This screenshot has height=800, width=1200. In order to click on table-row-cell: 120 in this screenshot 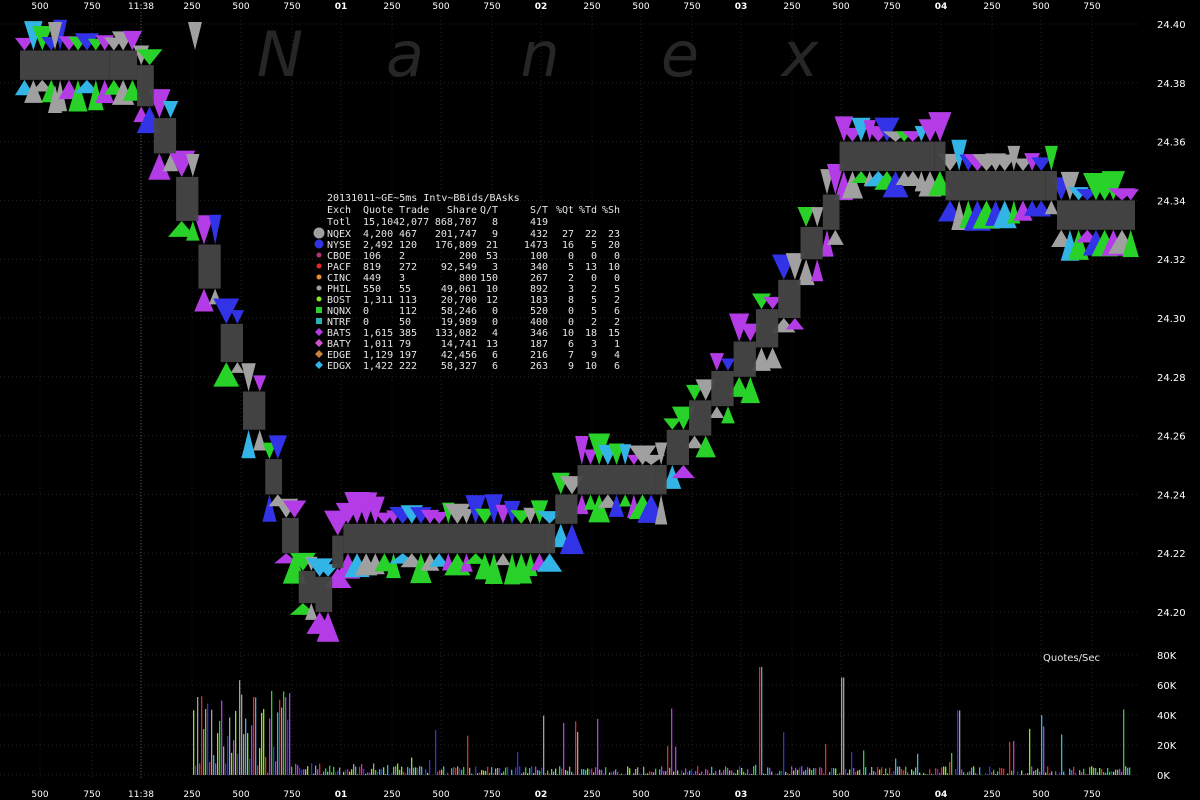, I will do `click(408, 245)`.